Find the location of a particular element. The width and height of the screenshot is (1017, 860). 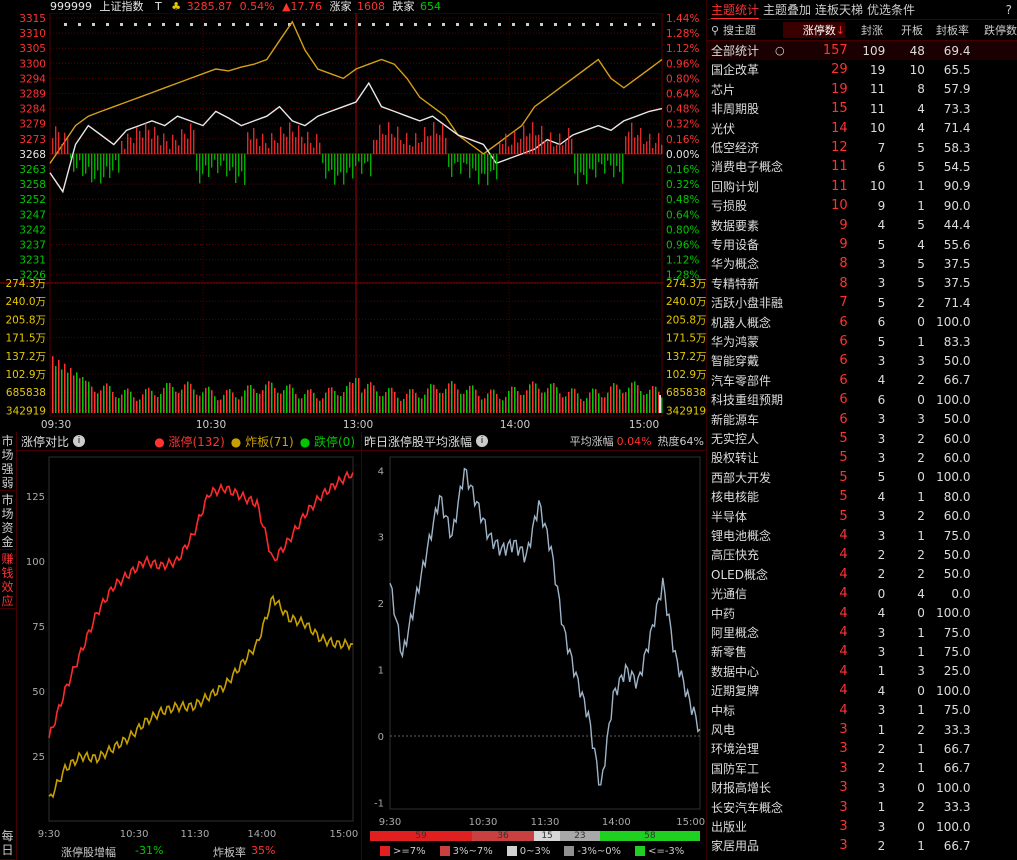

theme-row: 半导体 5 3 2 60.0 is located at coordinates (862, 516).